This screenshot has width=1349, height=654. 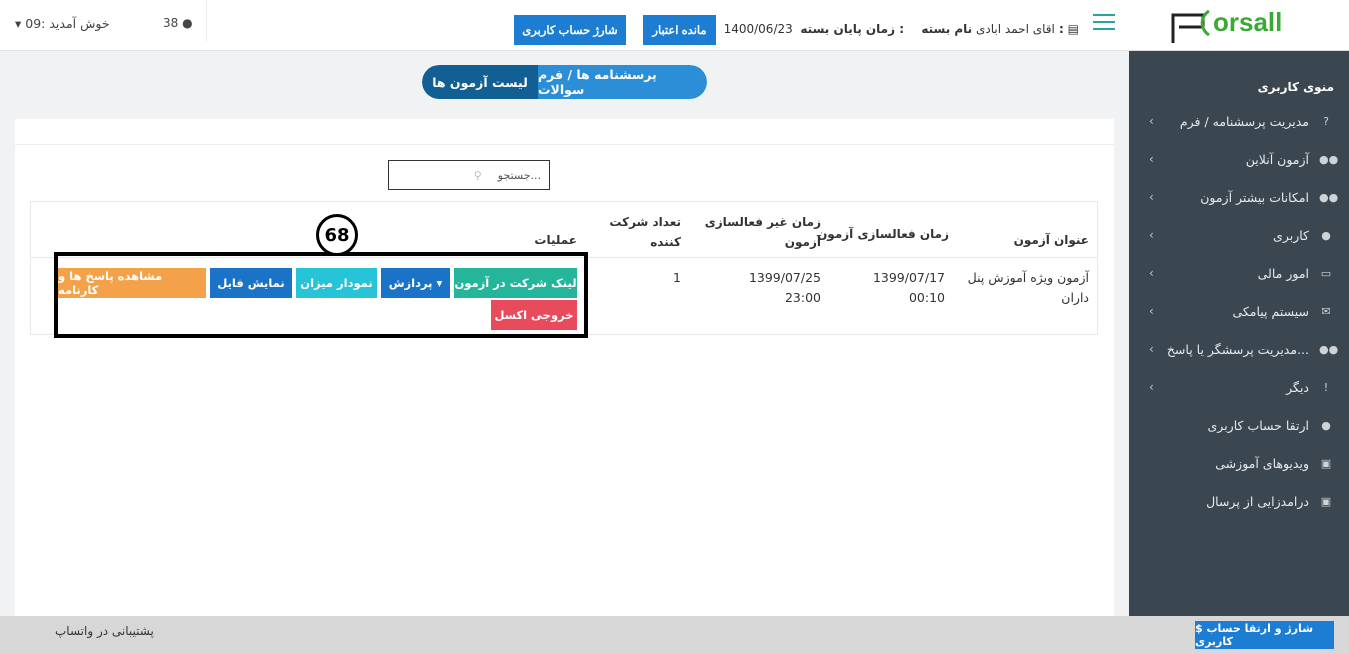 What do you see at coordinates (206, 21) in the screenshot?
I see `header-divider` at bounding box center [206, 21].